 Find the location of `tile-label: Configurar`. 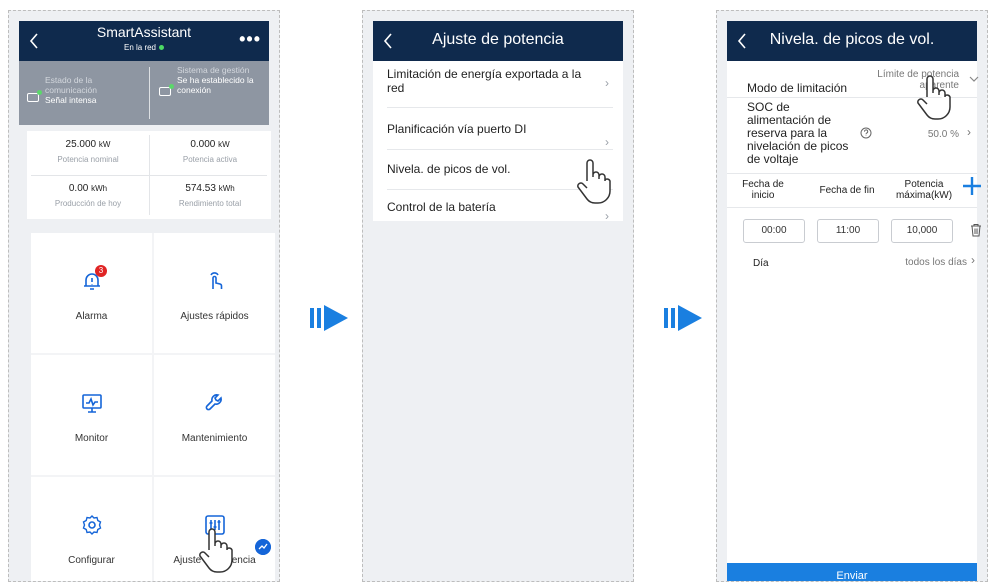

tile-label: Configurar is located at coordinates (91, 560).